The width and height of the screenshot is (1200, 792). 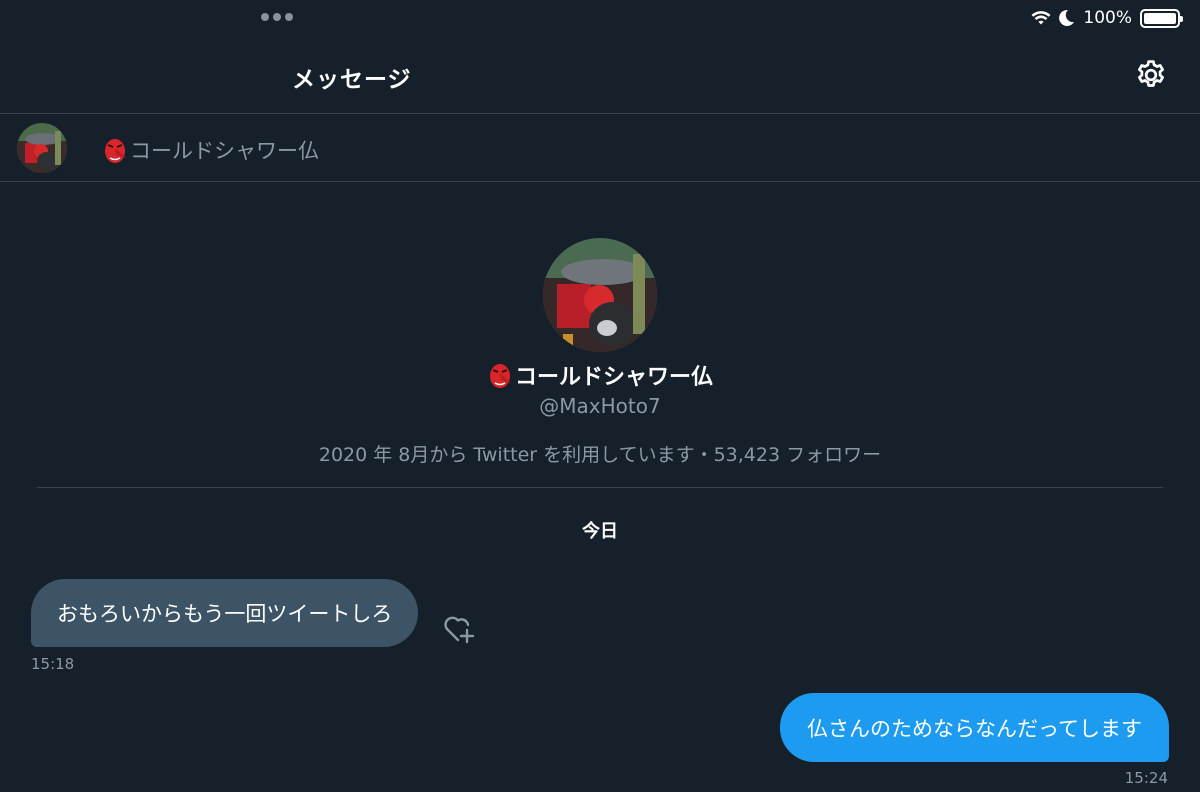 What do you see at coordinates (600, 375) in the screenshot?
I see `profile-name: コールドシャワー仏` at bounding box center [600, 375].